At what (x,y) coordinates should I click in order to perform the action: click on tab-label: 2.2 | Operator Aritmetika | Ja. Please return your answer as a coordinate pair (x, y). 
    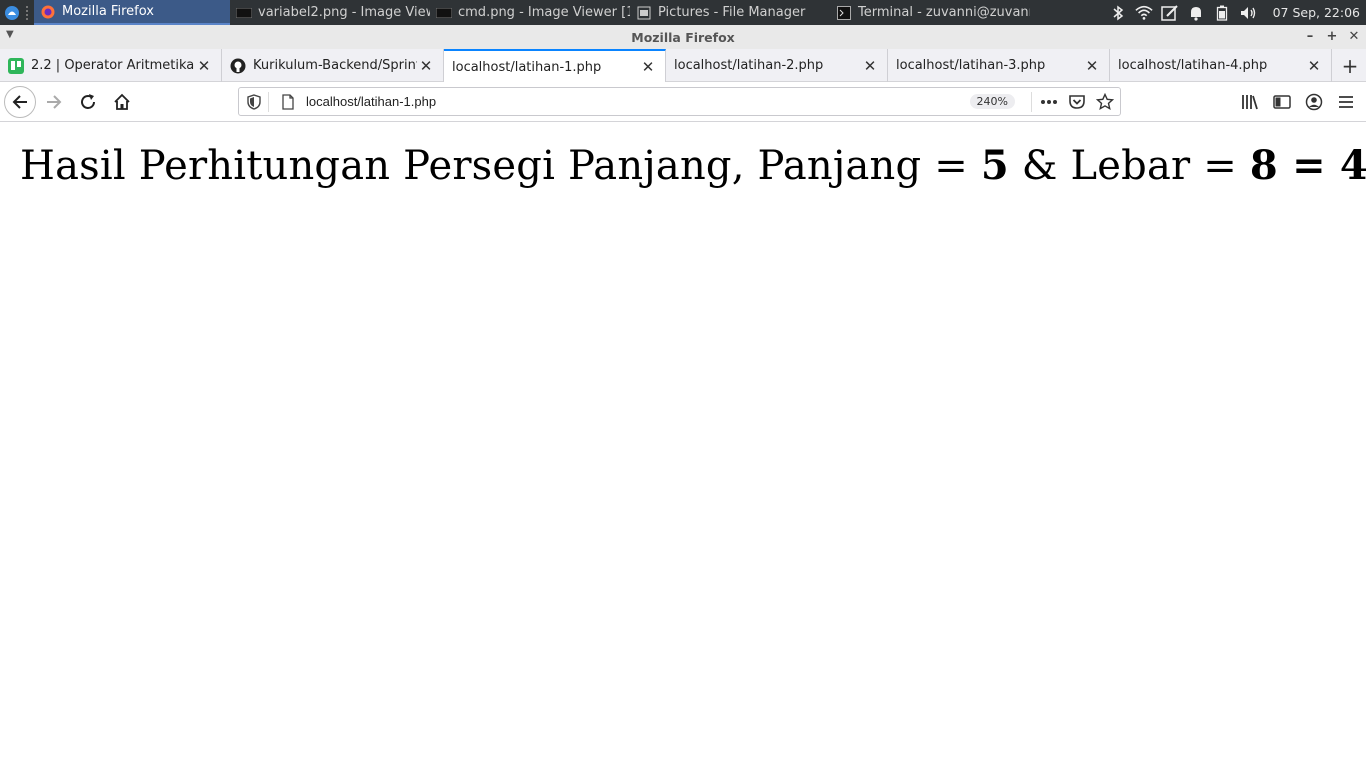
    Looking at the image, I should click on (113, 65).